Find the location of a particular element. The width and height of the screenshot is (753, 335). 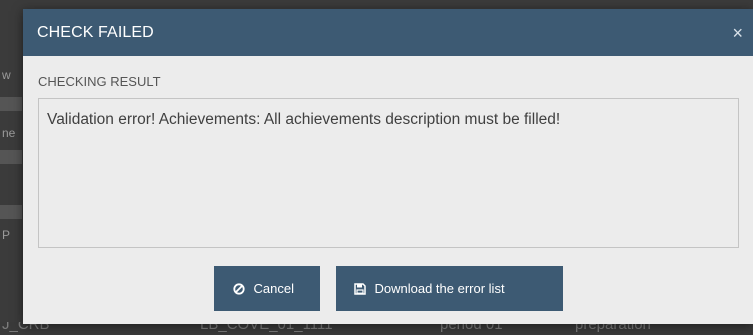

background-text: ne is located at coordinates (9, 133).